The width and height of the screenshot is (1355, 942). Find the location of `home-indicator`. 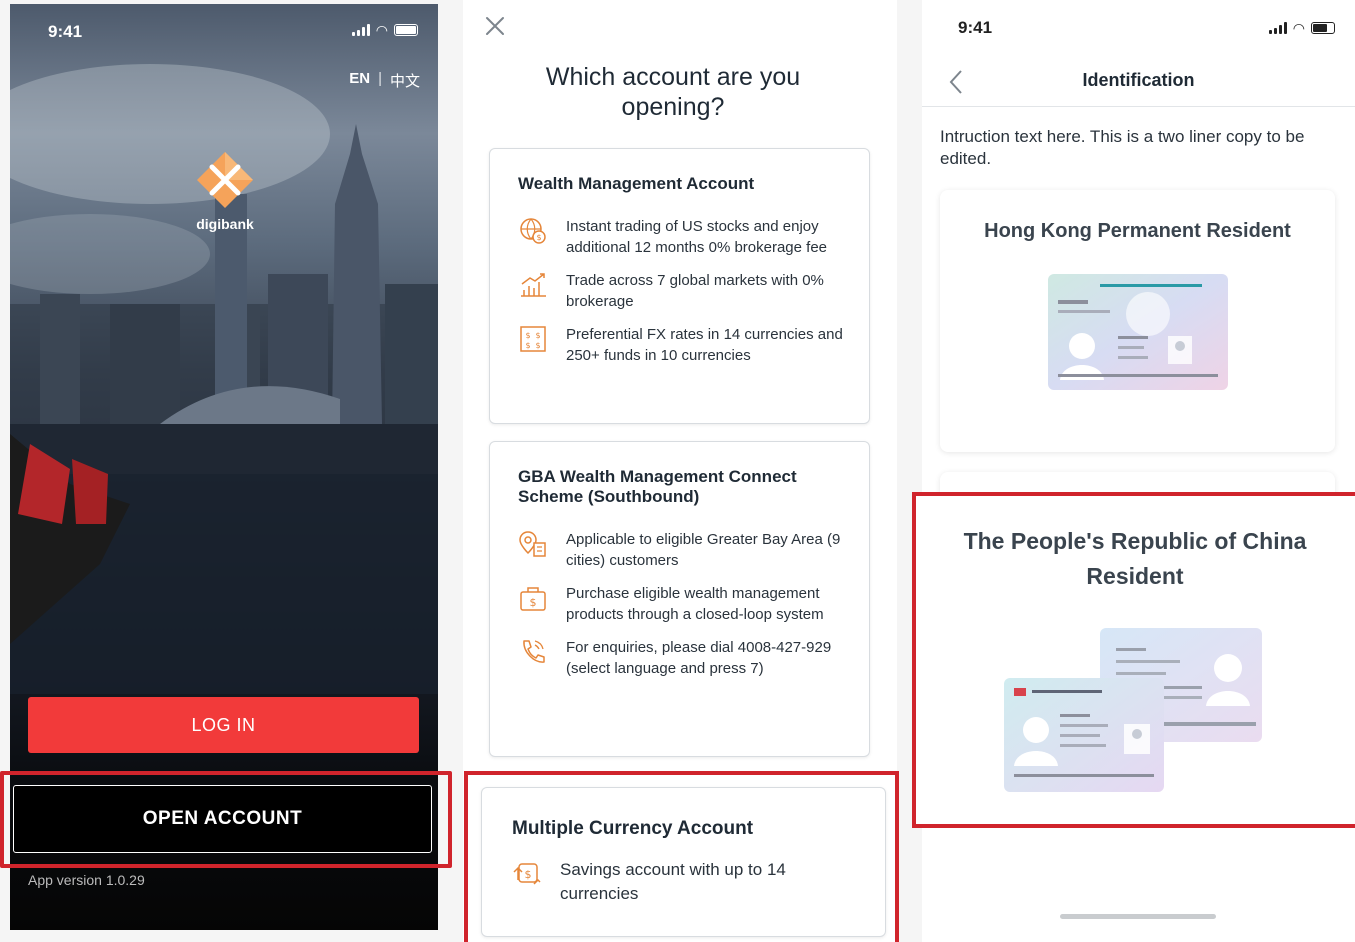

home-indicator is located at coordinates (1138, 916).